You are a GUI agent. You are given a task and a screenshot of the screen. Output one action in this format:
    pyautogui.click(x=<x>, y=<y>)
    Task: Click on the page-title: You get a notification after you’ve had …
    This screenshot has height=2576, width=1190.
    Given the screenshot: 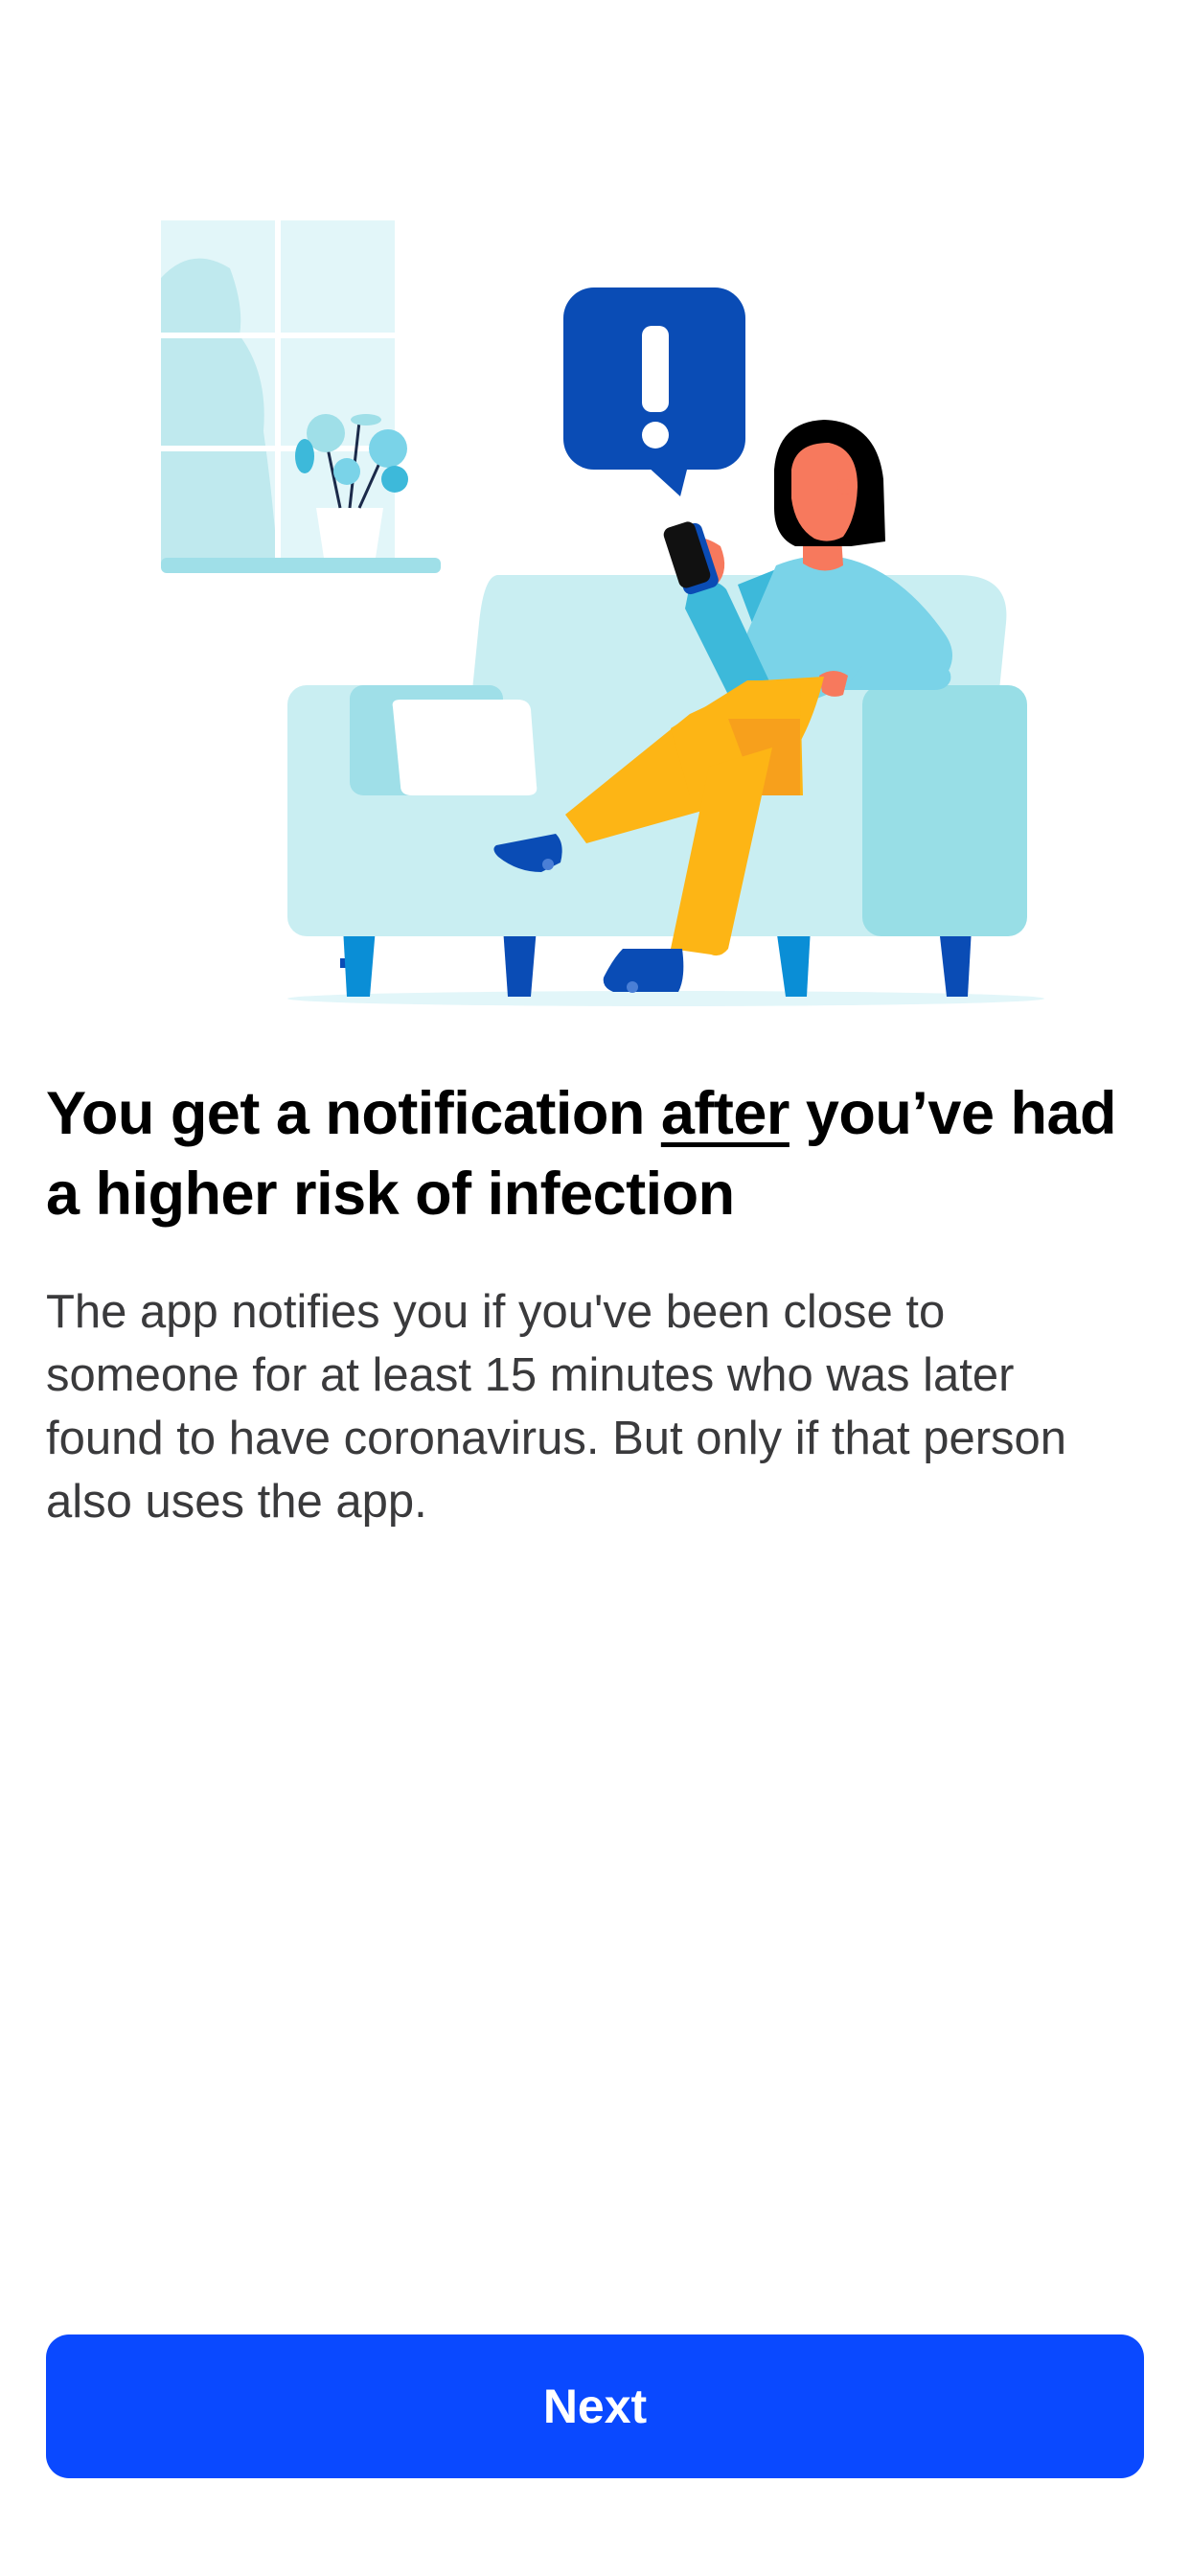 What is the action you would take?
    pyautogui.click(x=595, y=1153)
    